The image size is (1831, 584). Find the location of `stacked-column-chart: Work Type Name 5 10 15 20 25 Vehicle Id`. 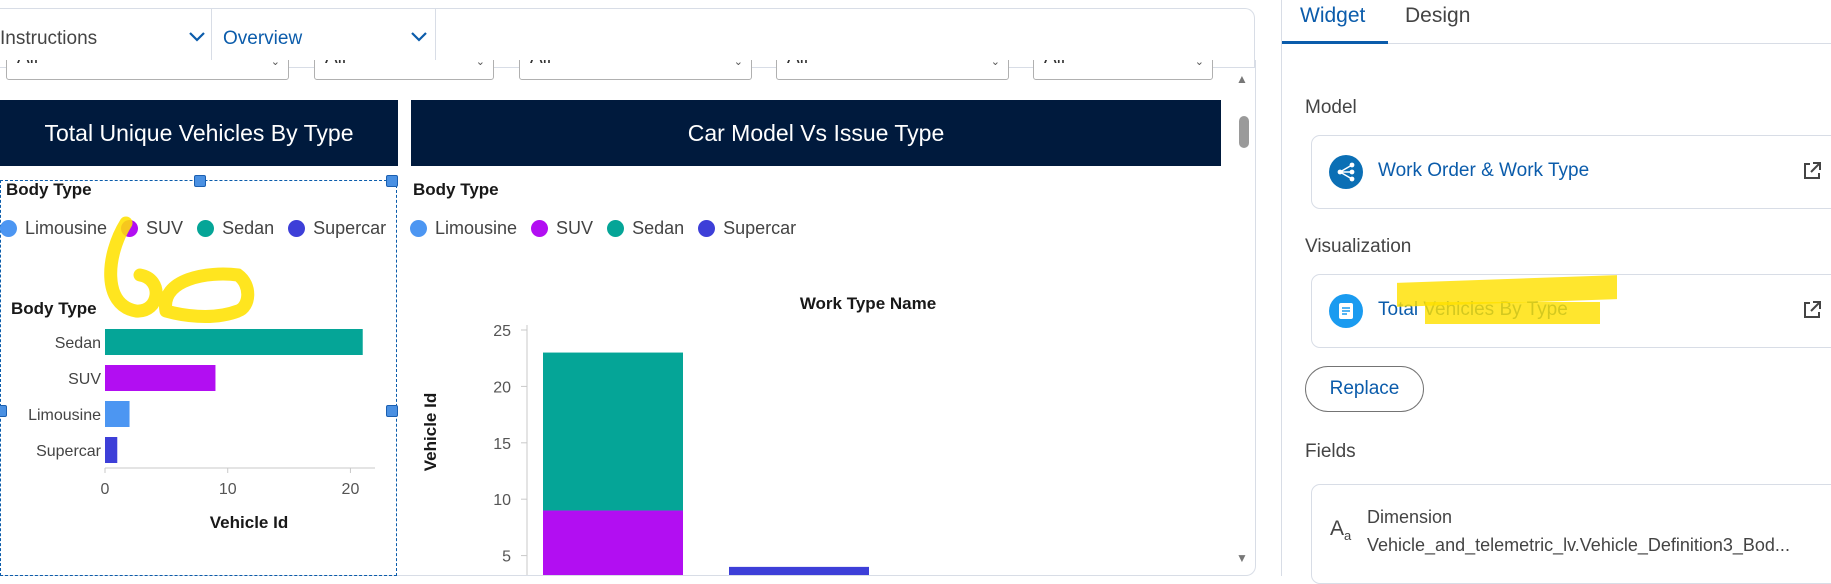

stacked-column-chart: Work Type Name 5 10 15 20 25 Vehicle Id is located at coordinates (678, 434).